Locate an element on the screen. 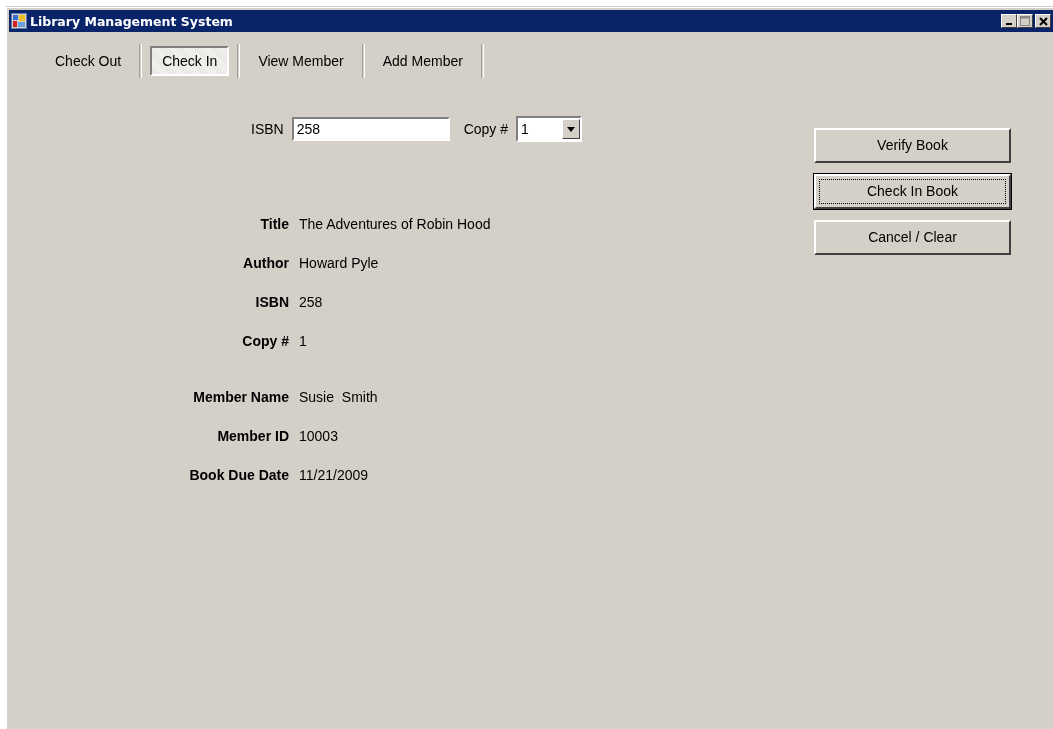  action-button: Cancel / Clear is located at coordinates (912, 237).